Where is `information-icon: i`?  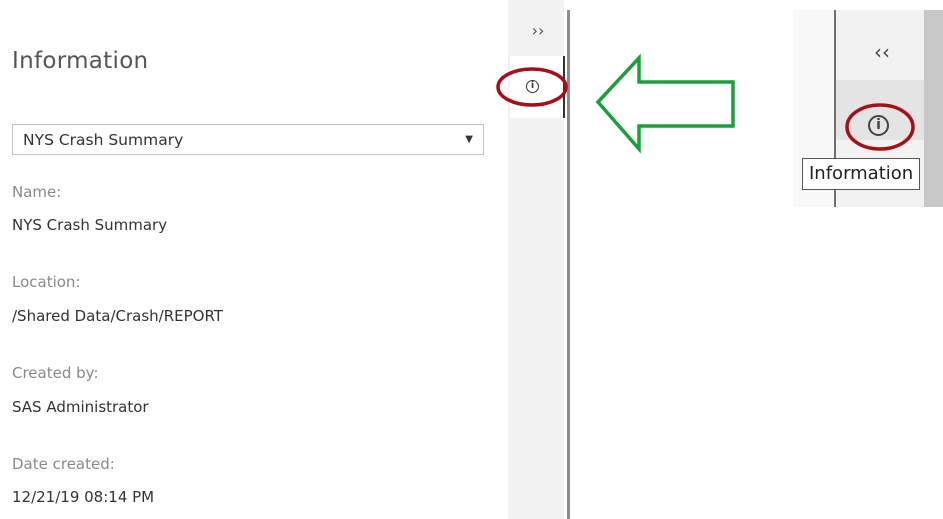 information-icon: i is located at coordinates (532, 86).